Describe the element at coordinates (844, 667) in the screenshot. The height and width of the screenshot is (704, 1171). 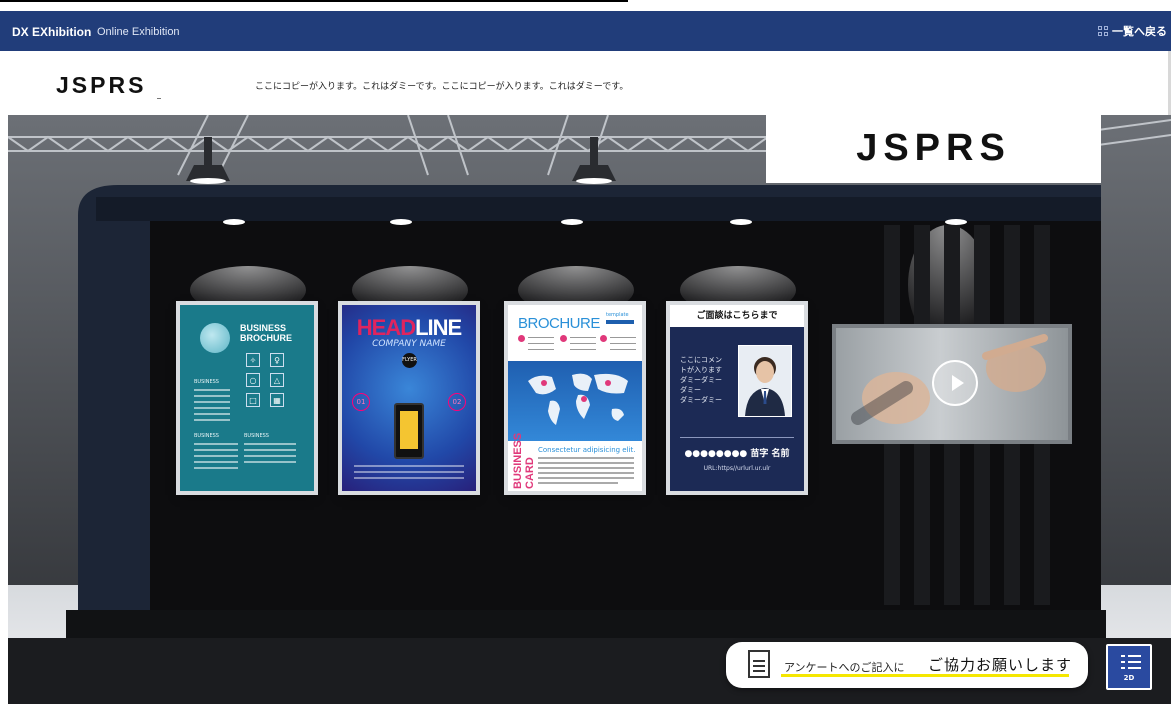
I see `survey-text-small: アンケートへのご記入に` at that location.